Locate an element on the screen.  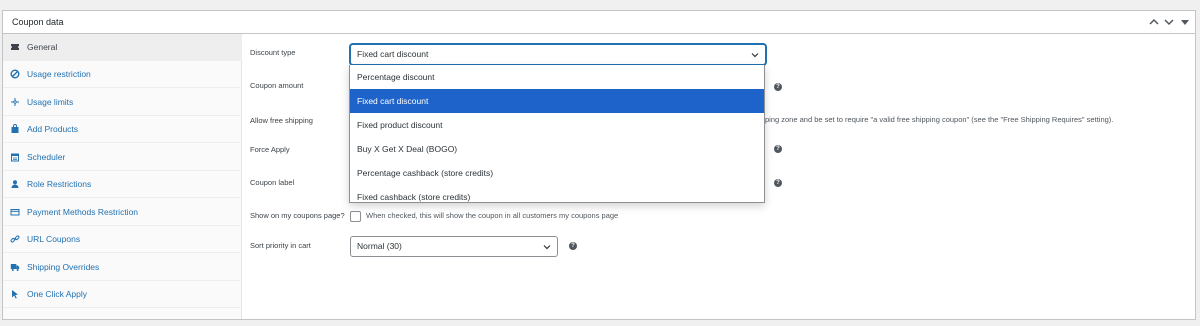
panel-title: Coupon data is located at coordinates (38, 22).